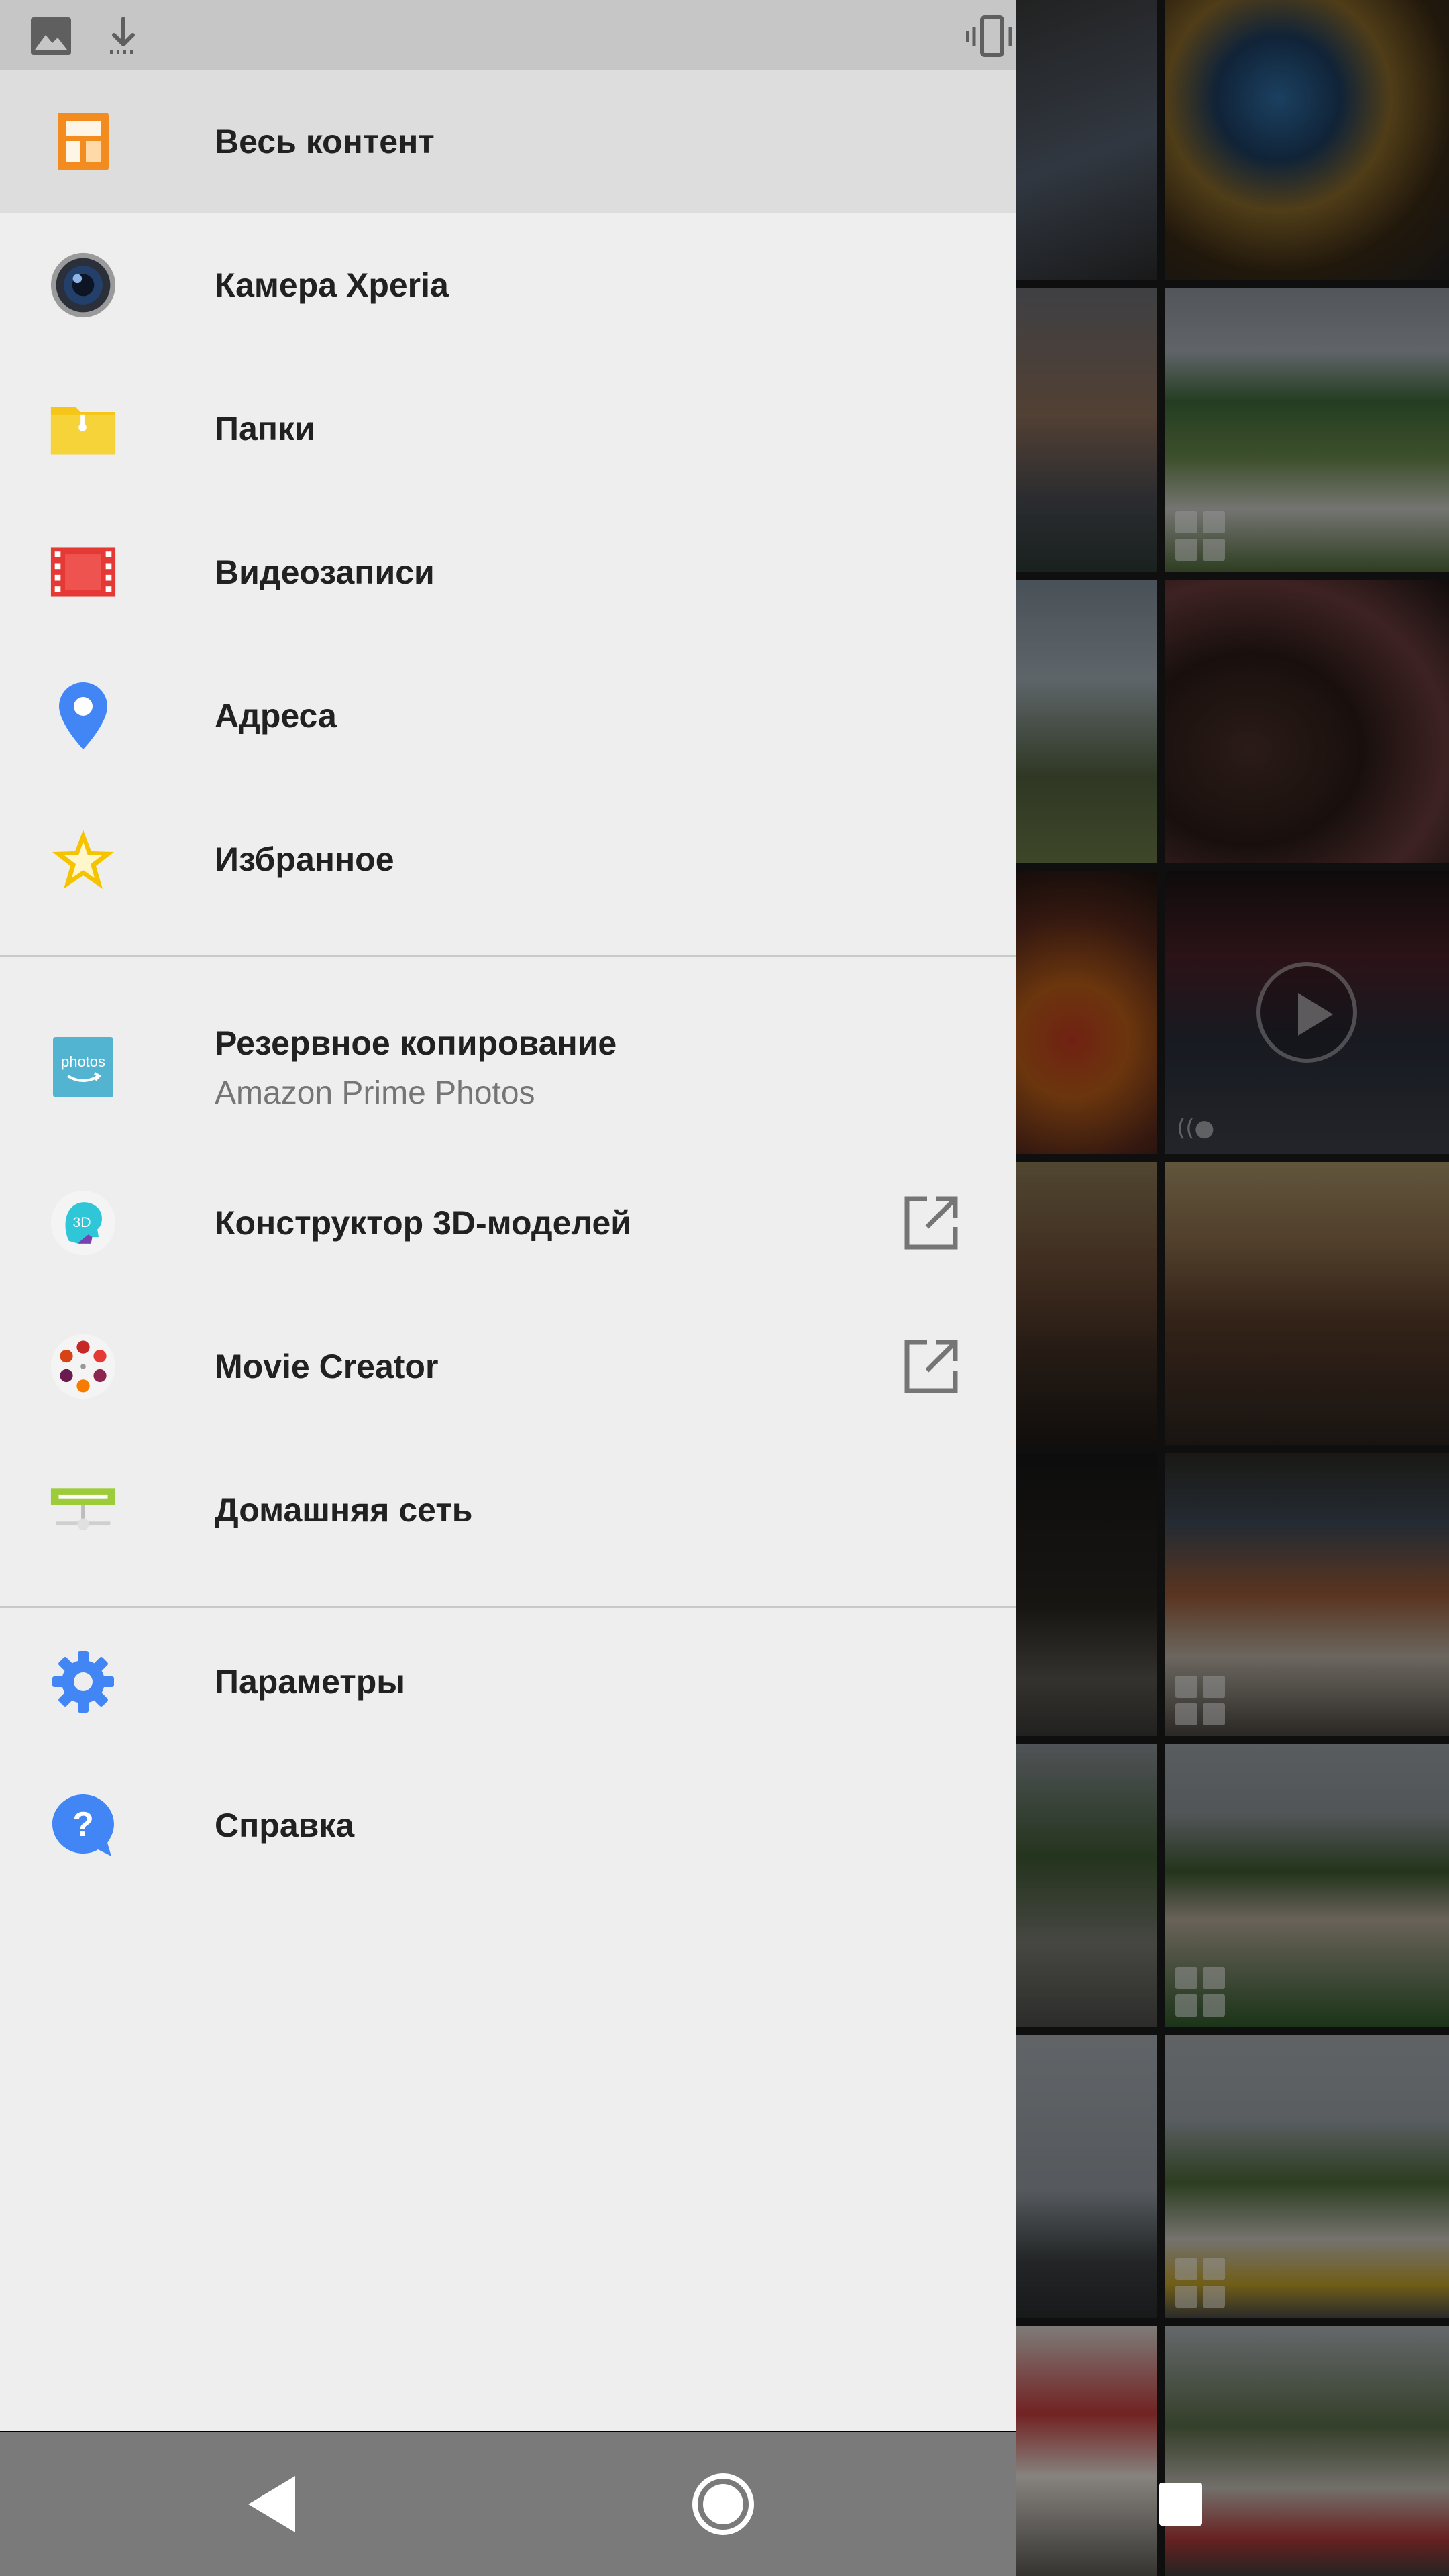 The width and height of the screenshot is (1449, 2576). I want to click on camera-lens-icon, so click(83, 285).